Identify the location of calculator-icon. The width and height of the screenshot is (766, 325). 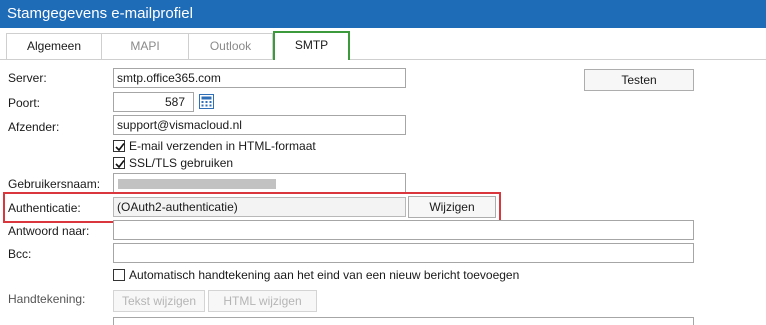
(206, 101).